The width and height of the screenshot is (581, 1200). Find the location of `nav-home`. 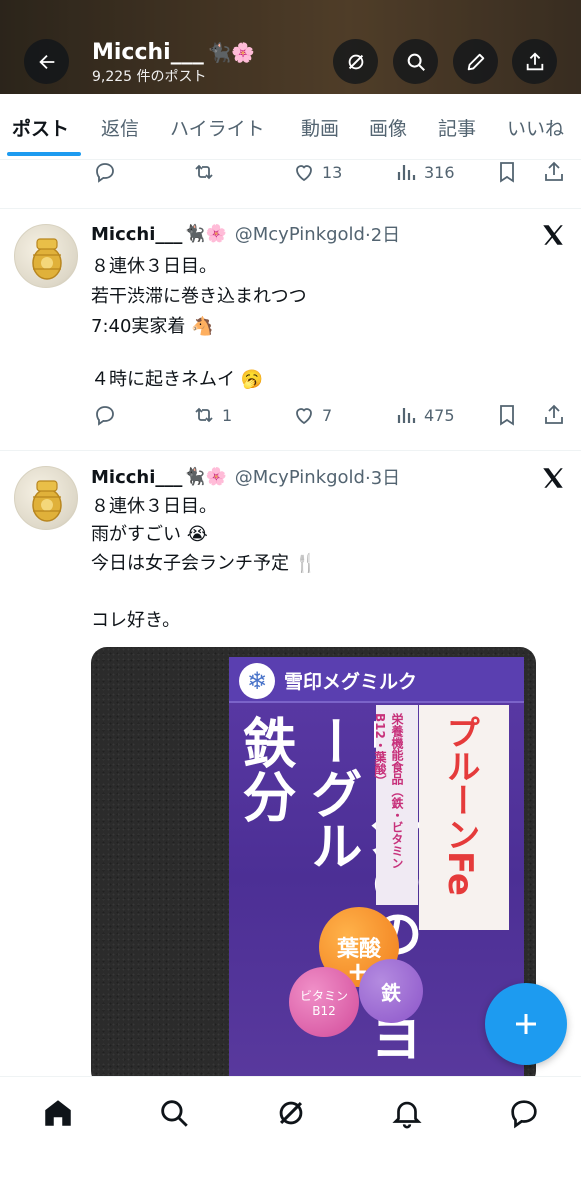

nav-home is located at coordinates (58, 1113).